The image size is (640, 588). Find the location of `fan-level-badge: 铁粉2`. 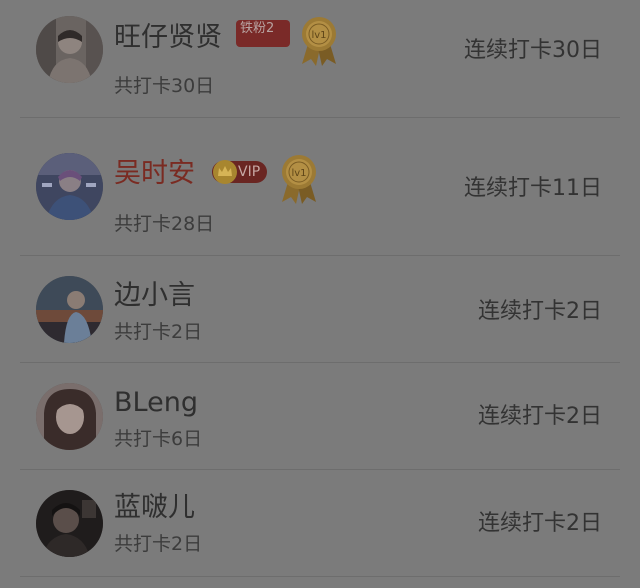

fan-level-badge: 铁粉2 is located at coordinates (263, 33).